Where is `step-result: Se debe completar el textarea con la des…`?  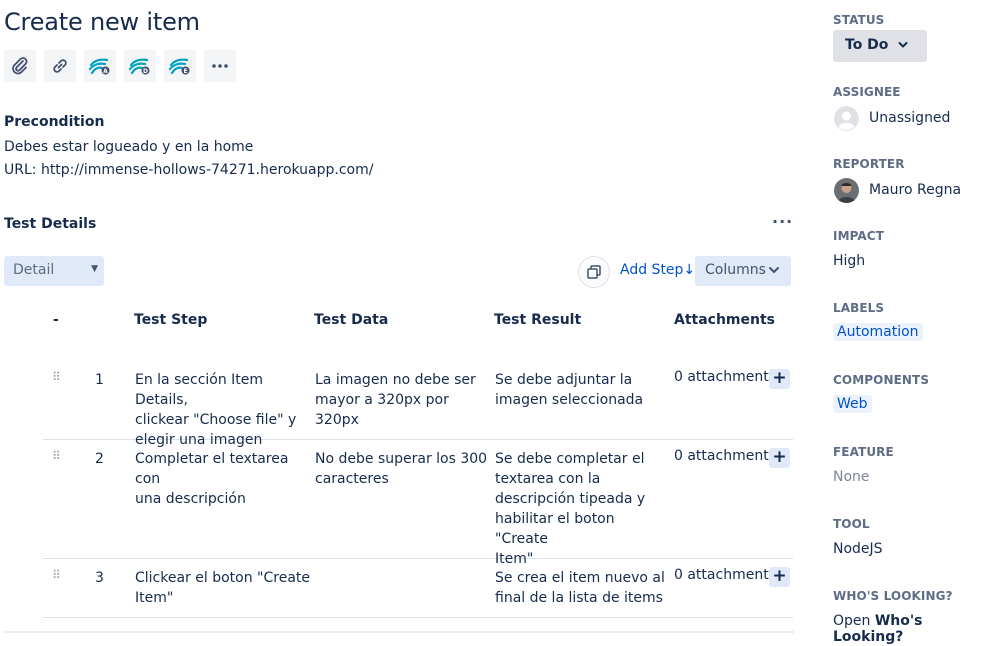
step-result: Se debe completar el textarea con la des… is located at coordinates (582, 509).